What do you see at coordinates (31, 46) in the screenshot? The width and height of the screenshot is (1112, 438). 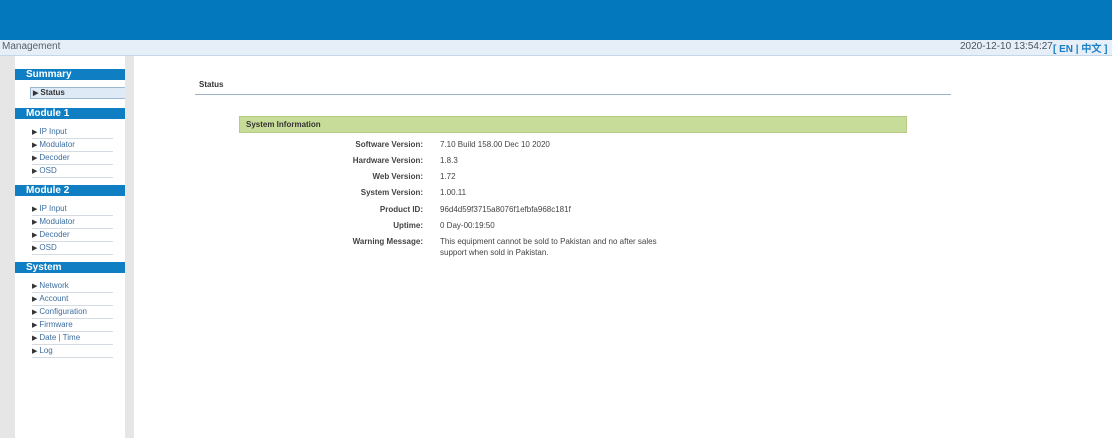 I see `app-title: Management` at bounding box center [31, 46].